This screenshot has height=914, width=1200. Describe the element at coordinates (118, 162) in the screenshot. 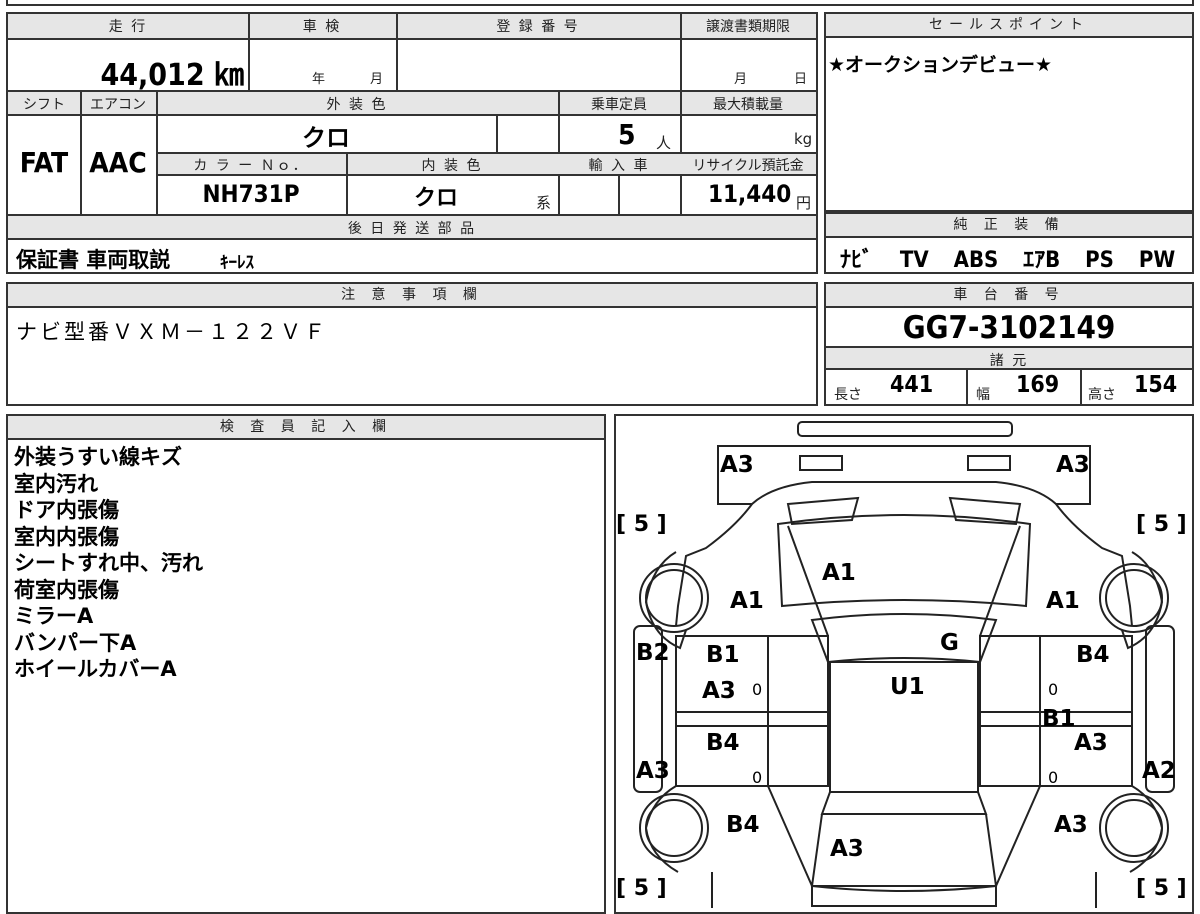

I see `aircon-value: AAC` at that location.